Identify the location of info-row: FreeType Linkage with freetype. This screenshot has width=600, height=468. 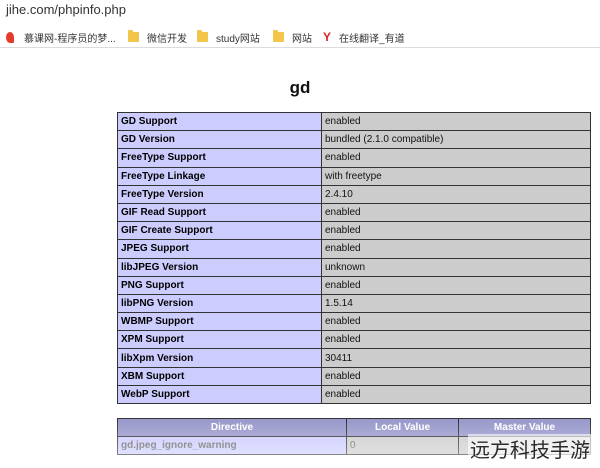
(354, 176).